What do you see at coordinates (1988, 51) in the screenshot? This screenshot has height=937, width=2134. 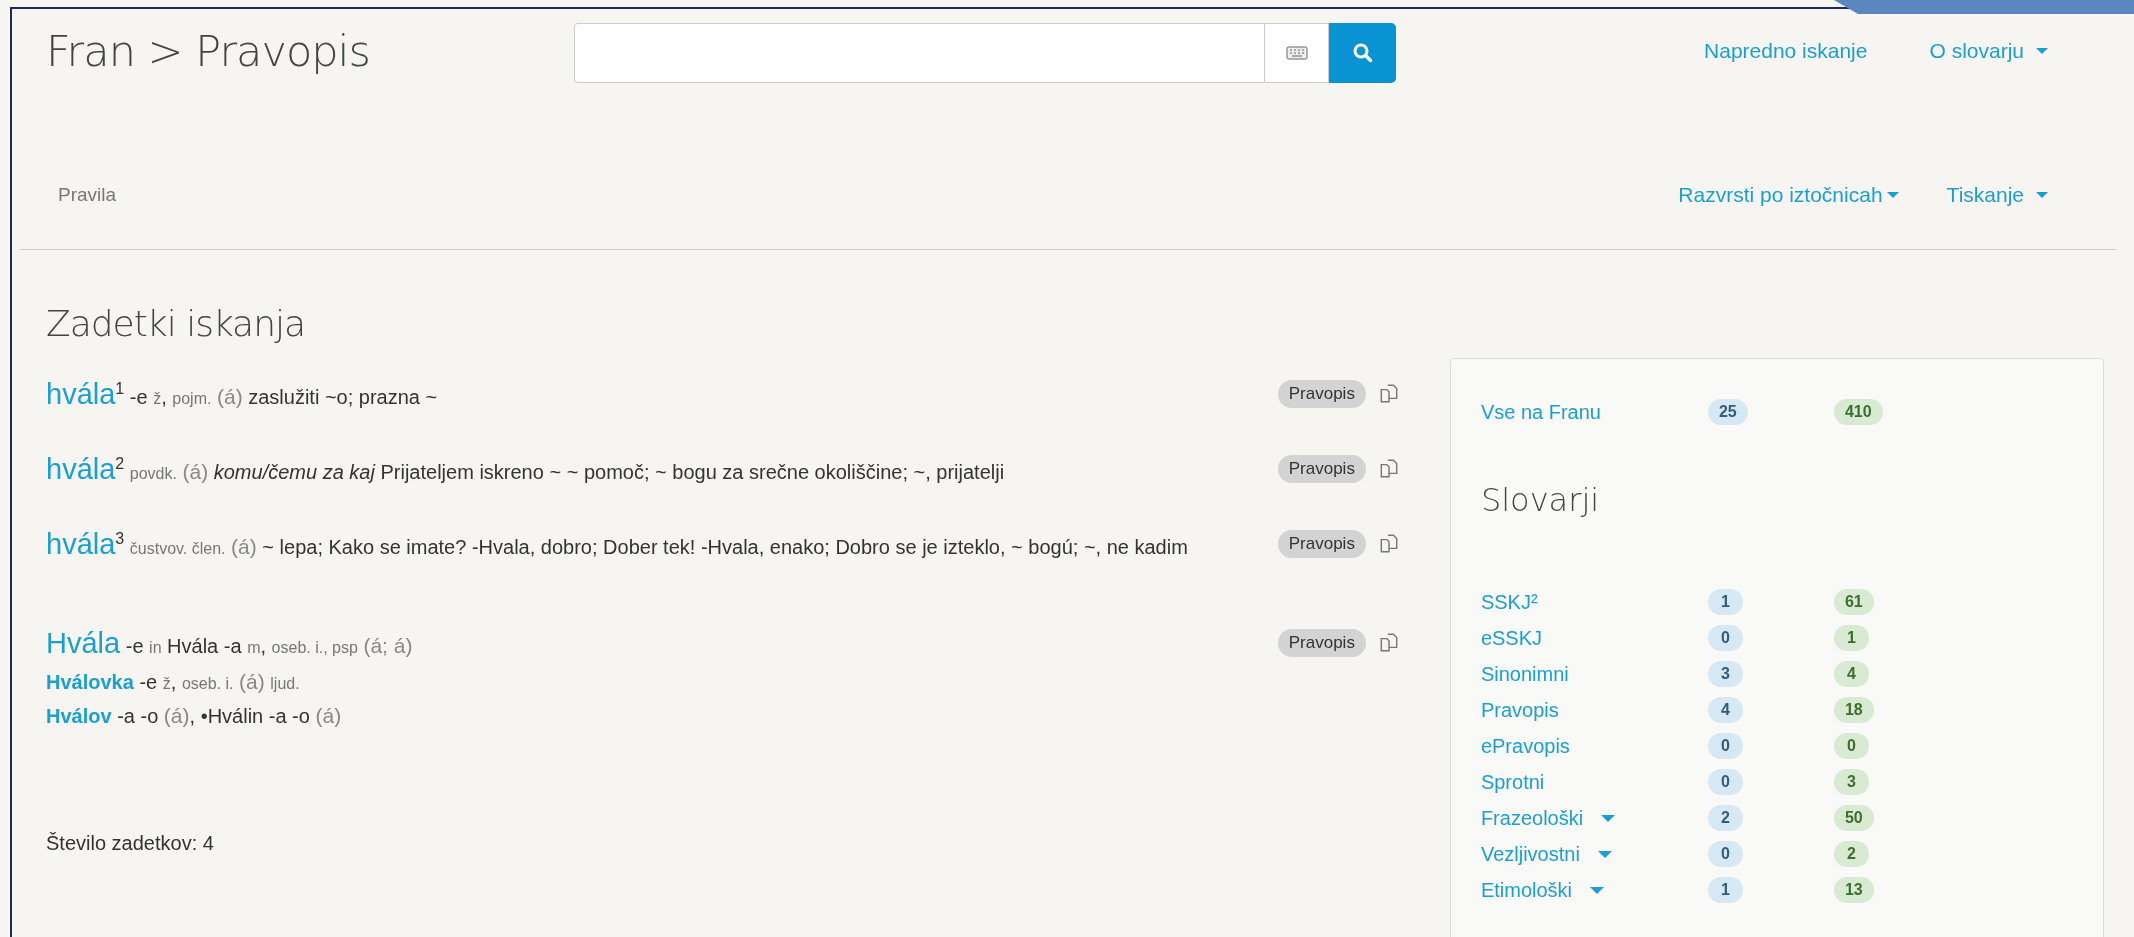 I see `nav-link: O slovarju` at bounding box center [1988, 51].